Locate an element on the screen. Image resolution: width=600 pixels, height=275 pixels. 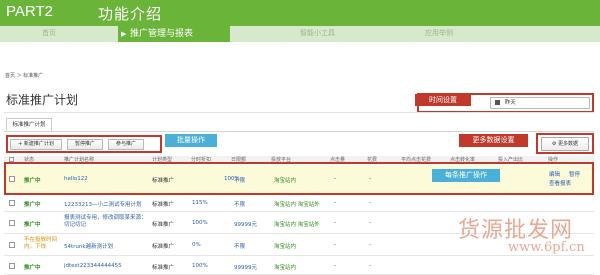
more-data-label: 更多数据 is located at coordinates (568, 144).